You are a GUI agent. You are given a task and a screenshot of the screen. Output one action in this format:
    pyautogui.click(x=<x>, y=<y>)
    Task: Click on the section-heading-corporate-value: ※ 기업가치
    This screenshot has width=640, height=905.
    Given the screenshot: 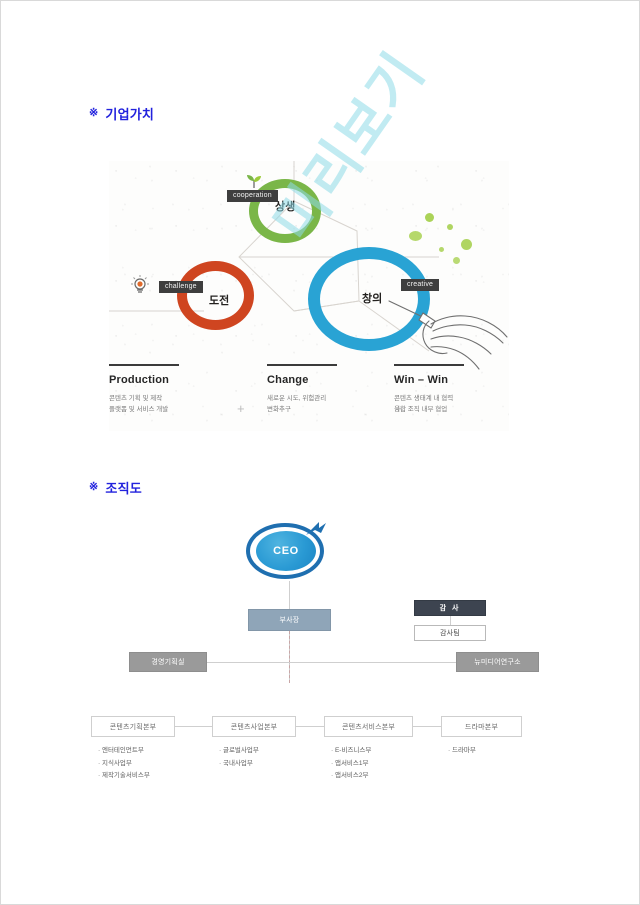 What is the action you would take?
    pyautogui.click(x=121, y=113)
    